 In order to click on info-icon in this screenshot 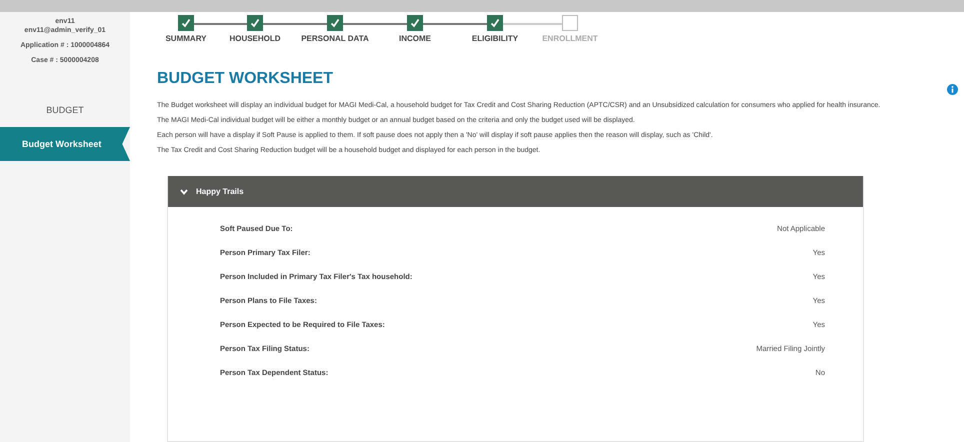, I will do `click(952, 89)`.